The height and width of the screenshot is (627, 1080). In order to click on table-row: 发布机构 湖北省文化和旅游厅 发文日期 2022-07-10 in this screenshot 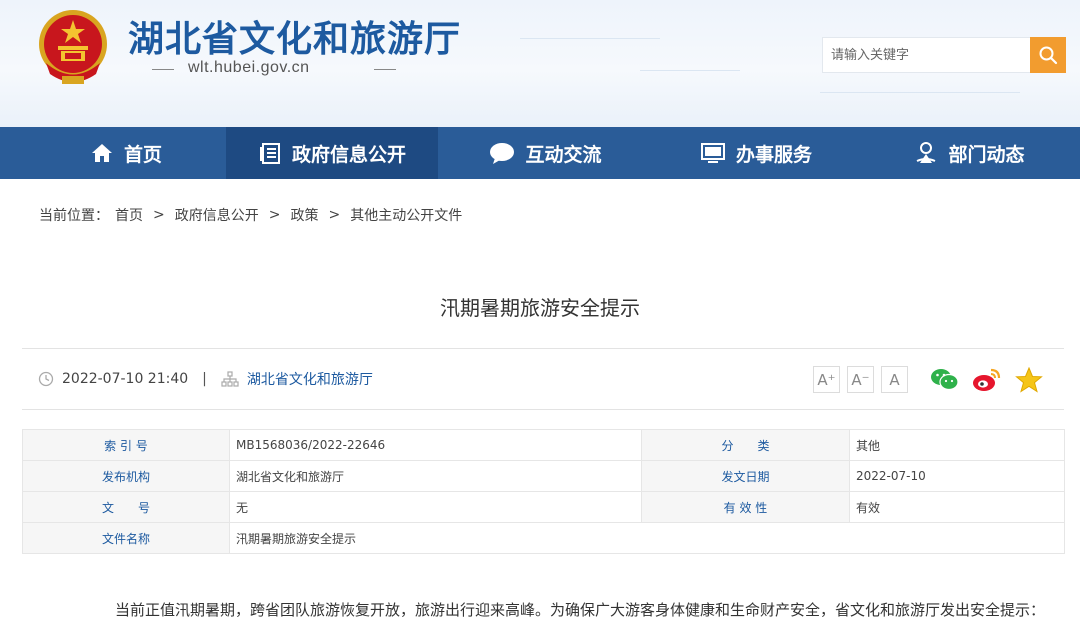, I will do `click(543, 476)`.